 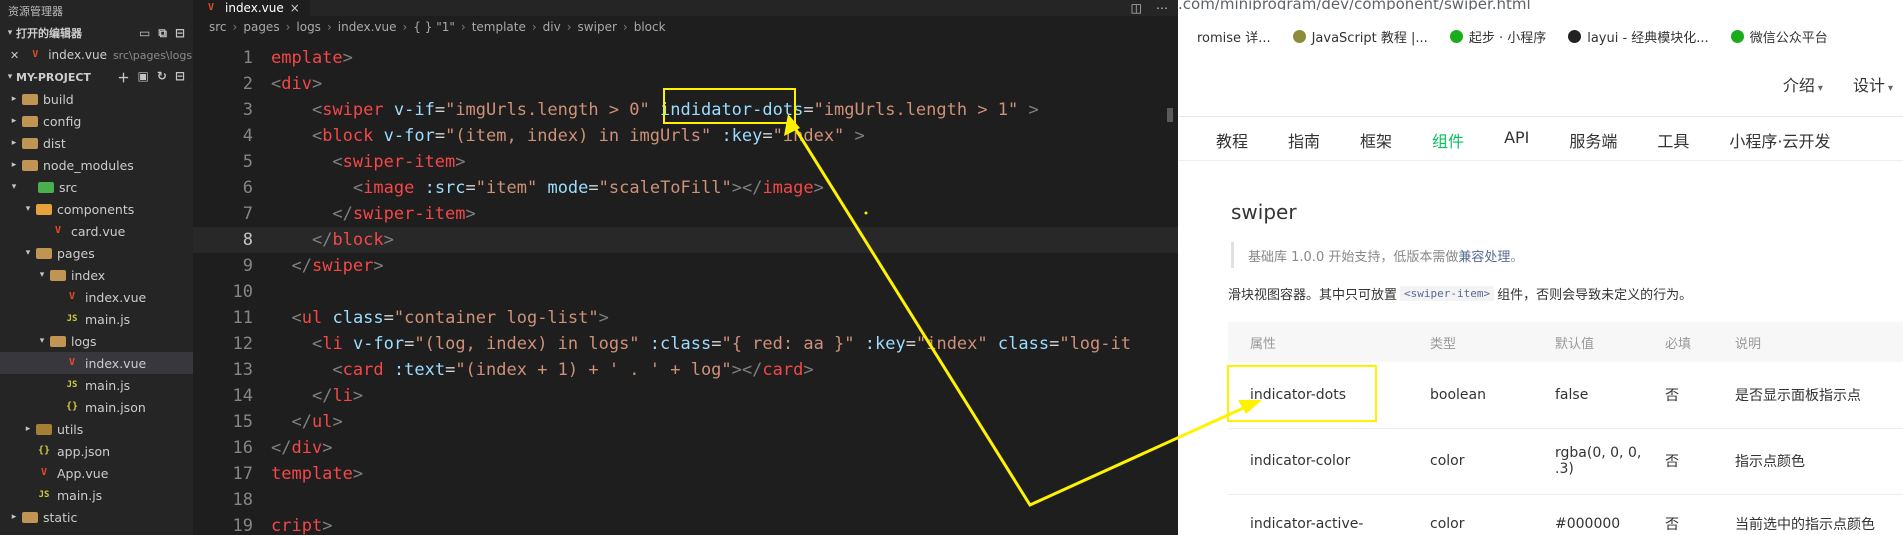 What do you see at coordinates (162, 77) in the screenshot?
I see `refresh-icon: ↻` at bounding box center [162, 77].